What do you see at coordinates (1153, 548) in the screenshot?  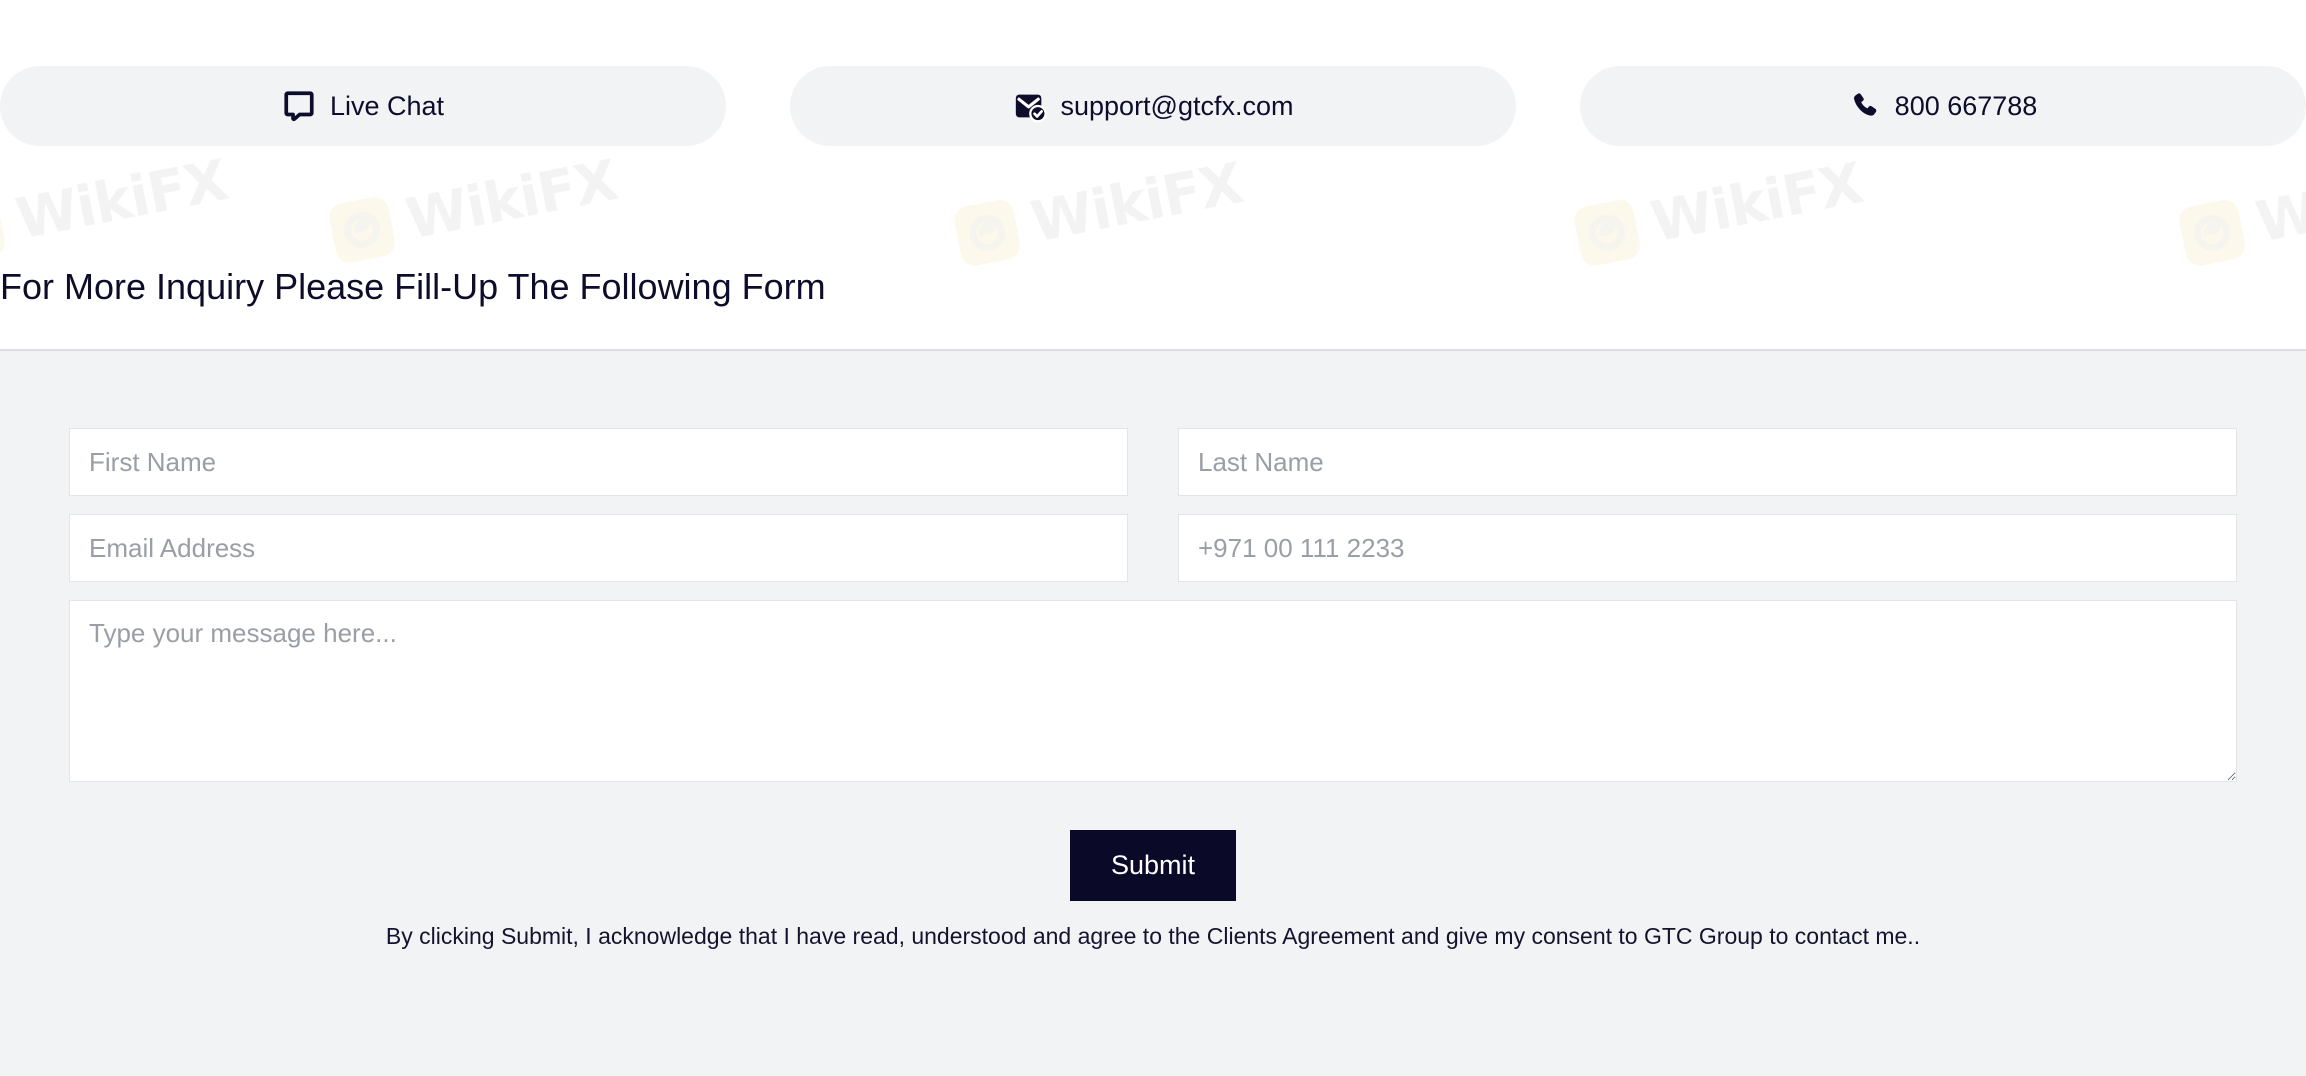 I see `contact-row` at bounding box center [1153, 548].